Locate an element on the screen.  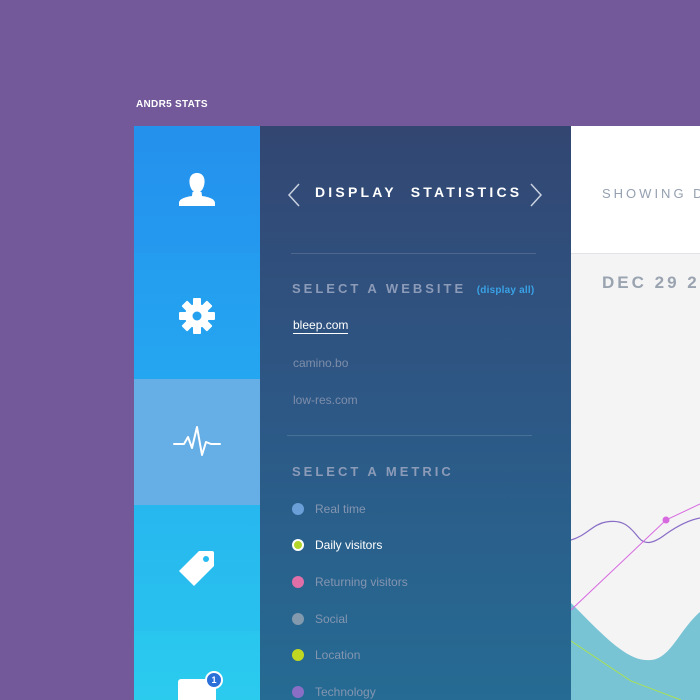
metric-label: Technology is located at coordinates (345, 692).